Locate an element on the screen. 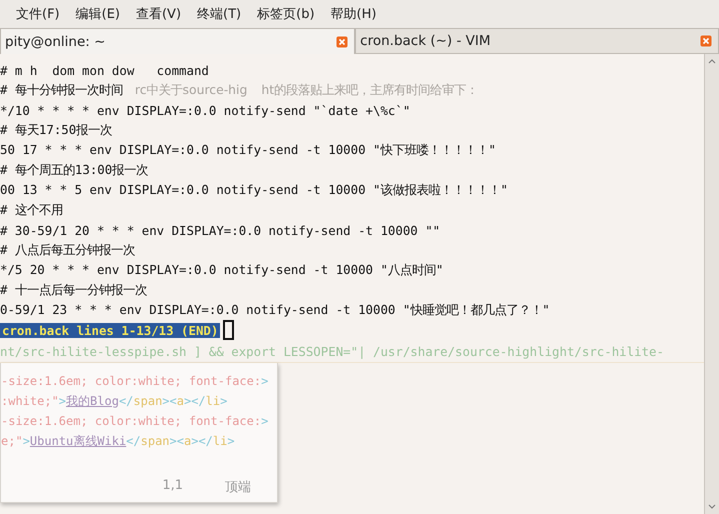 The height and width of the screenshot is (514, 719). menu-item: 终端(T) is located at coordinates (219, 14).